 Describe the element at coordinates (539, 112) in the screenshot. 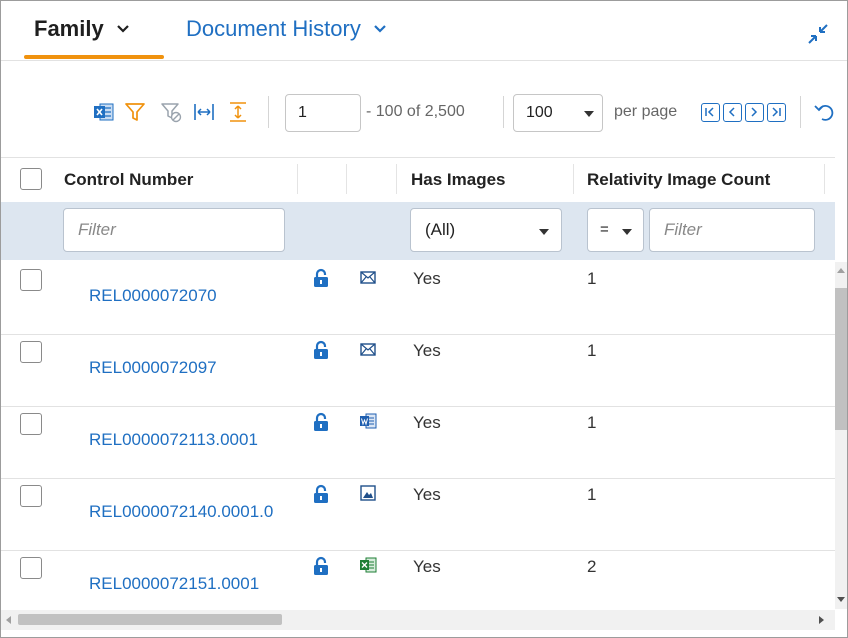

I see `page-size-value: 100` at that location.